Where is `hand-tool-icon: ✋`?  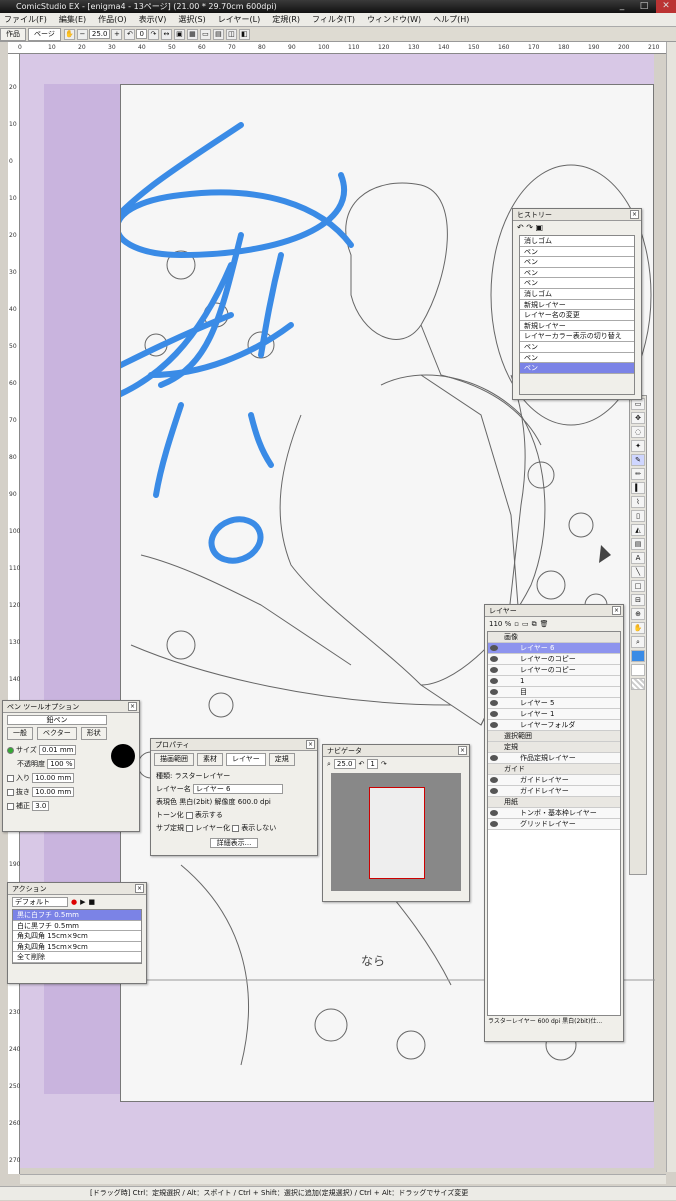
hand-tool-icon: ✋ is located at coordinates (638, 628).